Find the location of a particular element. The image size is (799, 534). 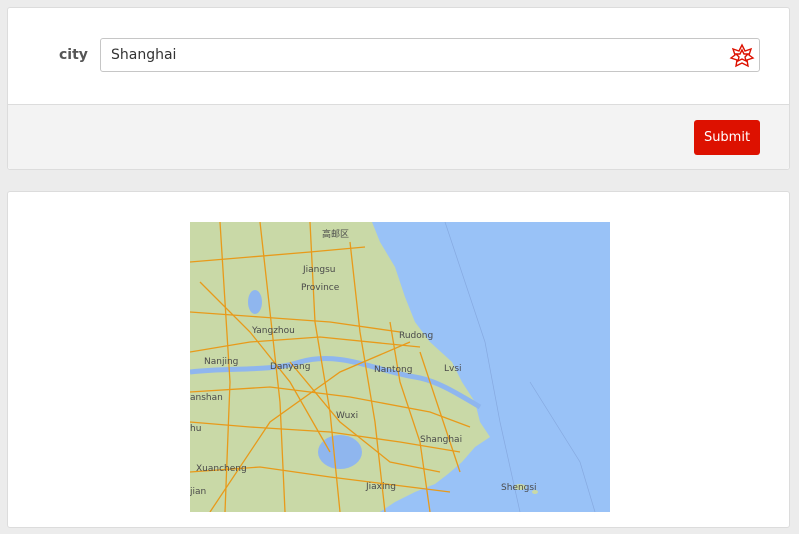

map-label-nantong: Nantong is located at coordinates (393, 370).